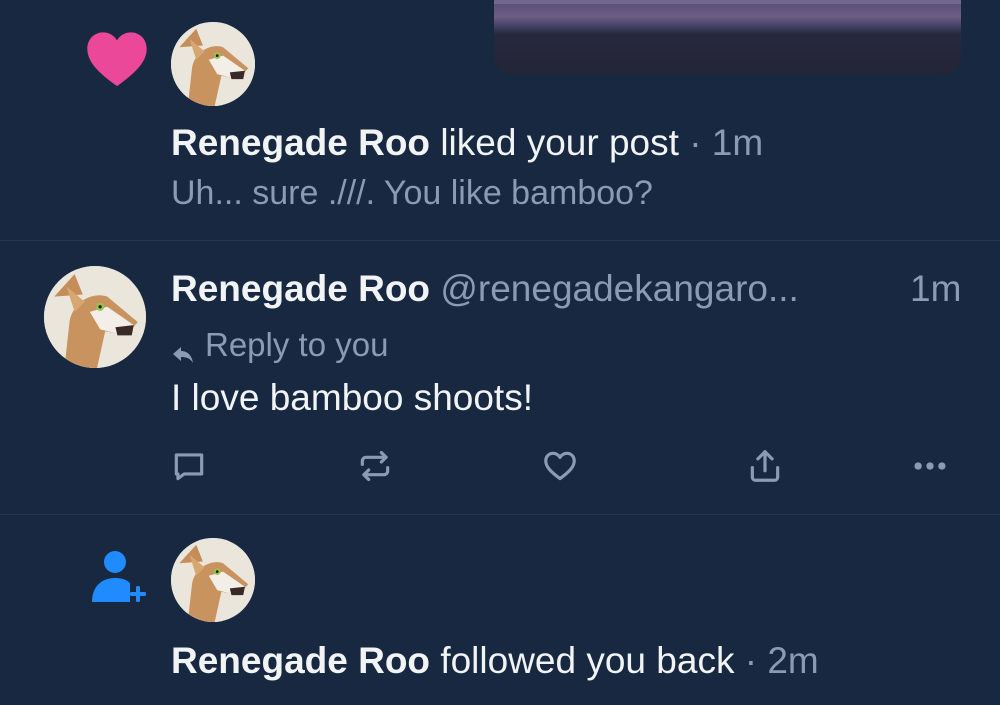 The image size is (1000, 705). Describe the element at coordinates (117, 59) in the screenshot. I see `heart-icon` at that location.